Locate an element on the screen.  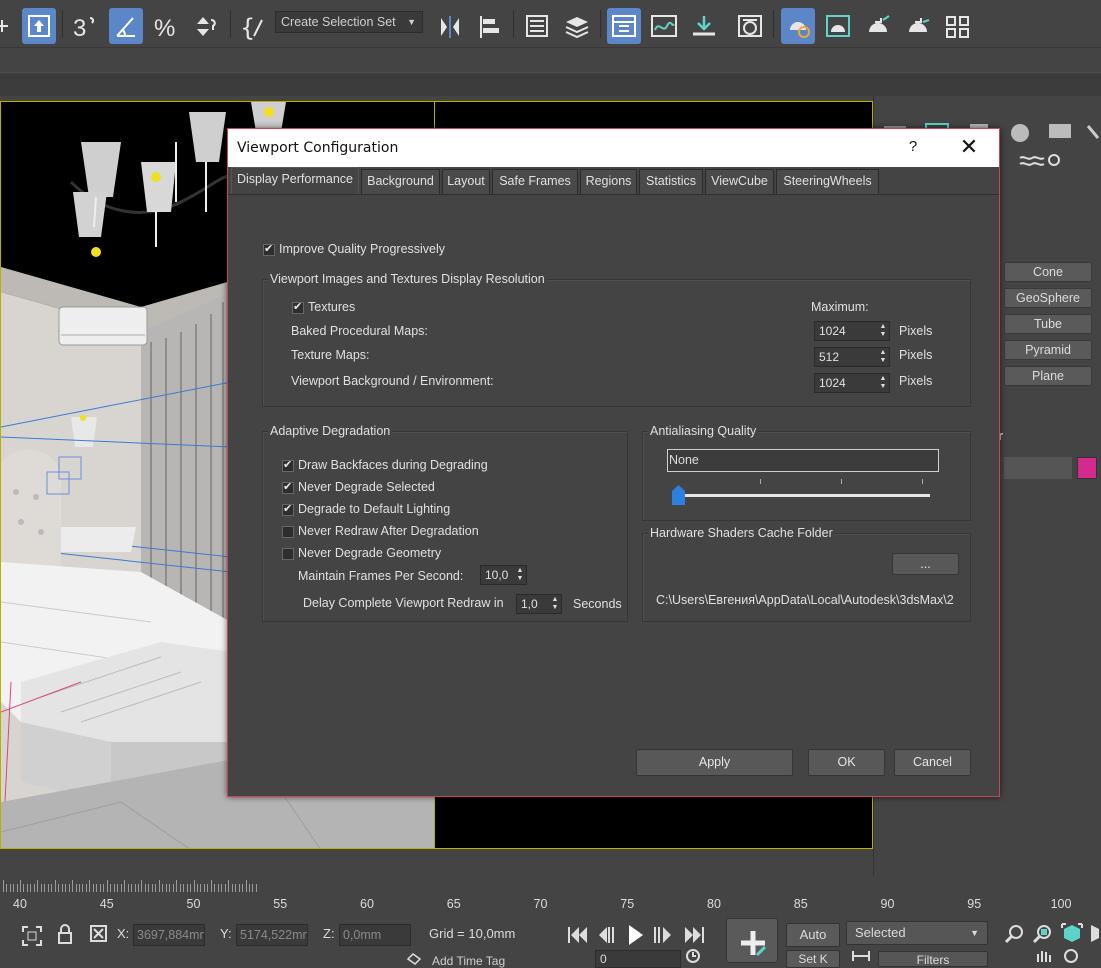
next-frame-icon is located at coordinates (662, 935).